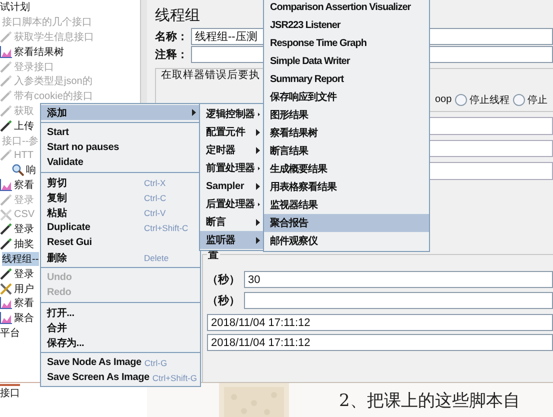  Describe the element at coordinates (443, 100) in the screenshot. I see `radio-label: oop` at that location.